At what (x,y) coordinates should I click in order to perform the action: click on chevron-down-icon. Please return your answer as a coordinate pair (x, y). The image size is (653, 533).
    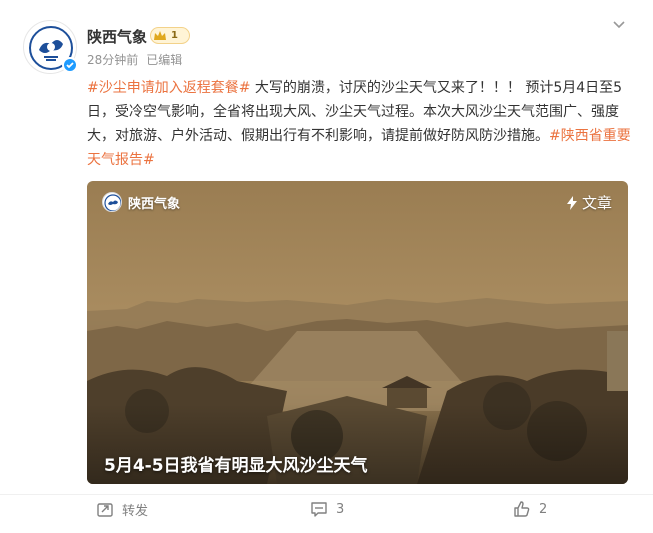
    Looking at the image, I should click on (619, 25).